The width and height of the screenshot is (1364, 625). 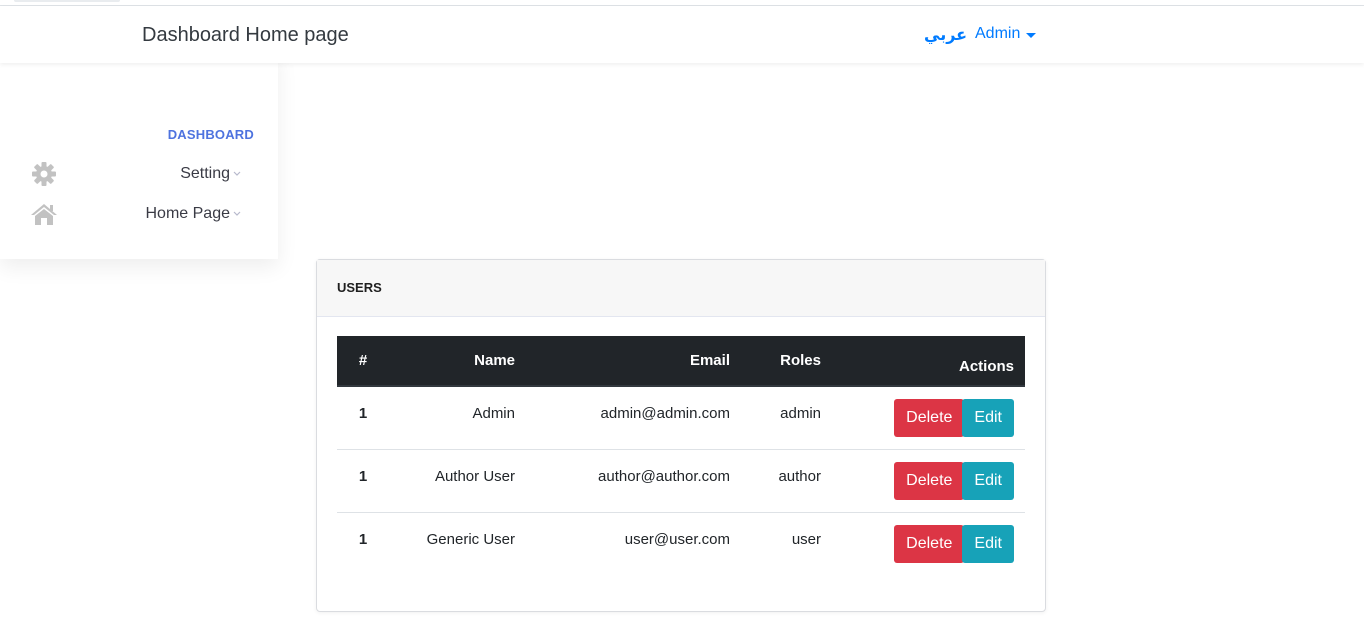 What do you see at coordinates (139, 214) in the screenshot?
I see `sidebar-item-home-page: Home Page` at bounding box center [139, 214].